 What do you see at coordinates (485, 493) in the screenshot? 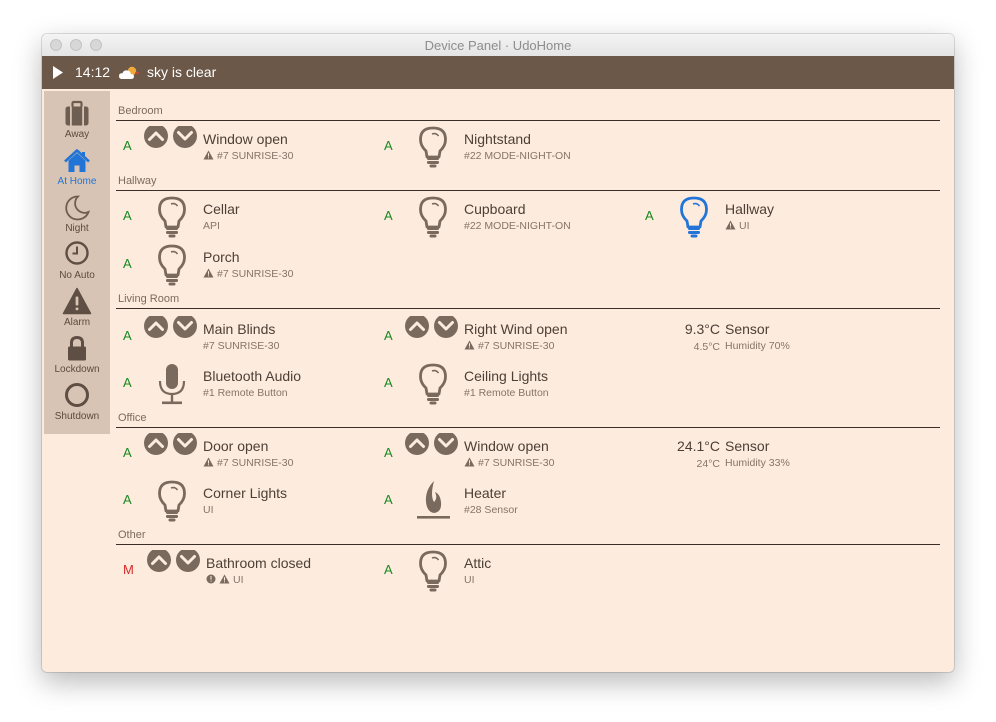
I see `device-name: Heater` at bounding box center [485, 493].